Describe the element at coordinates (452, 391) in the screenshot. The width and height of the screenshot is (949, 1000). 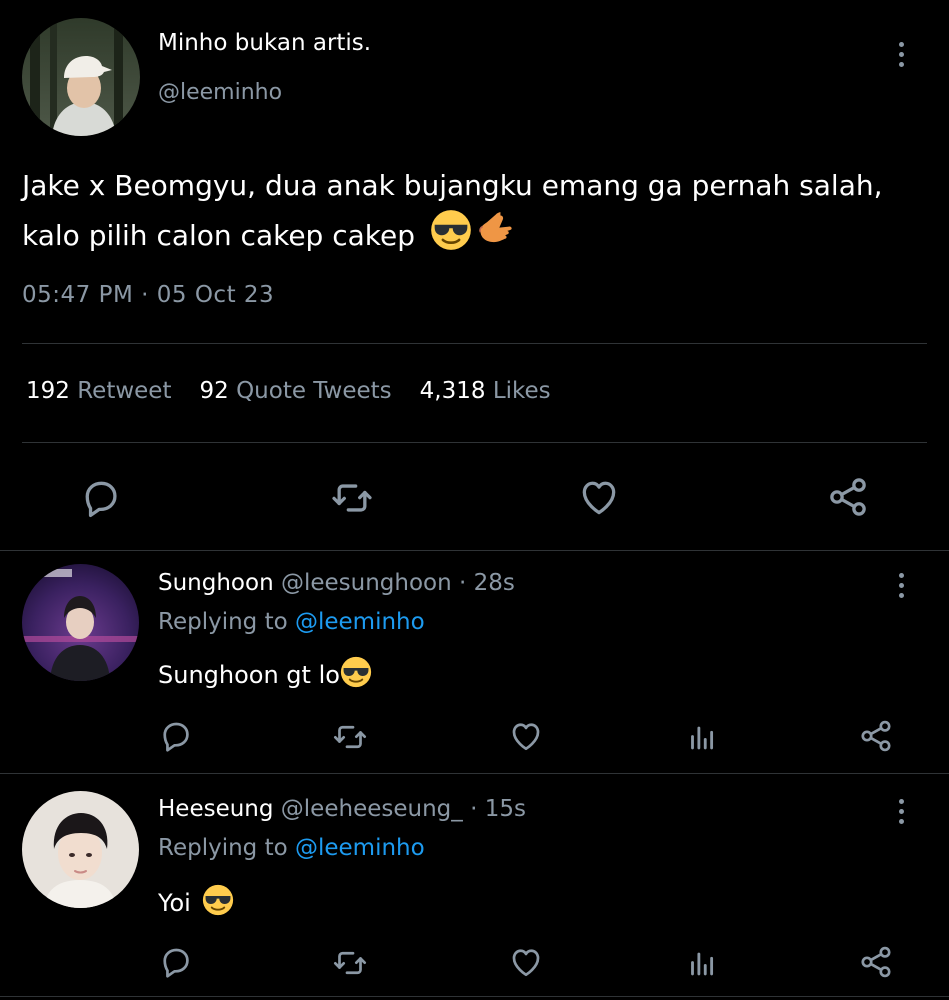
I see `likes-count: 4,318` at that location.